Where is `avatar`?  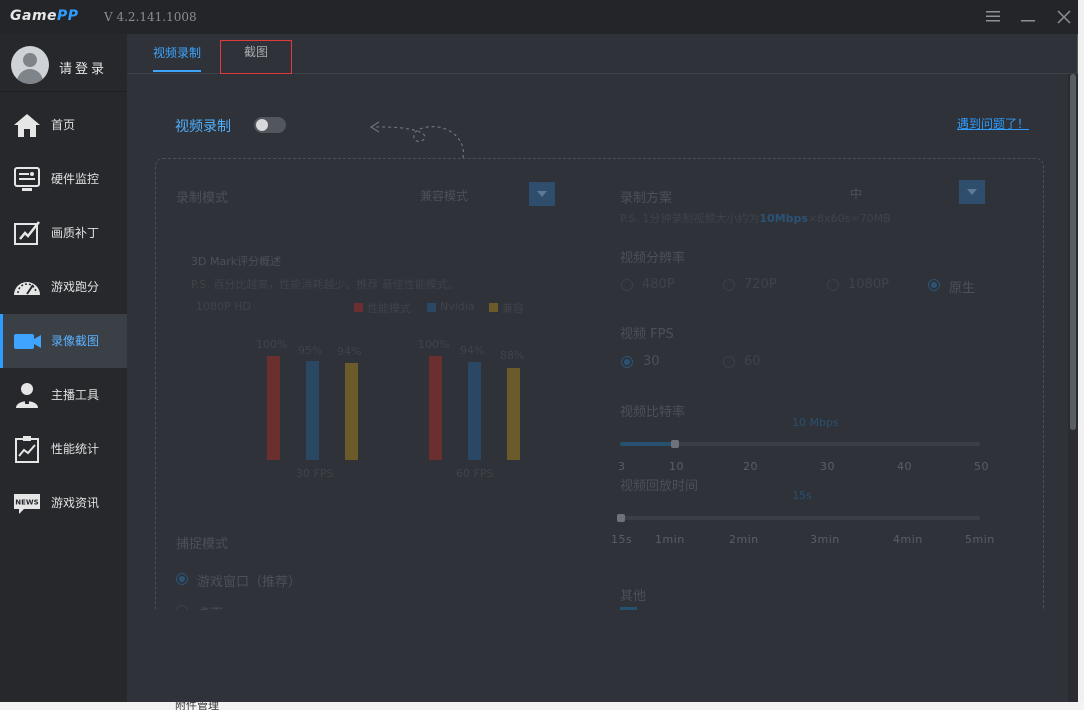 avatar is located at coordinates (30, 65).